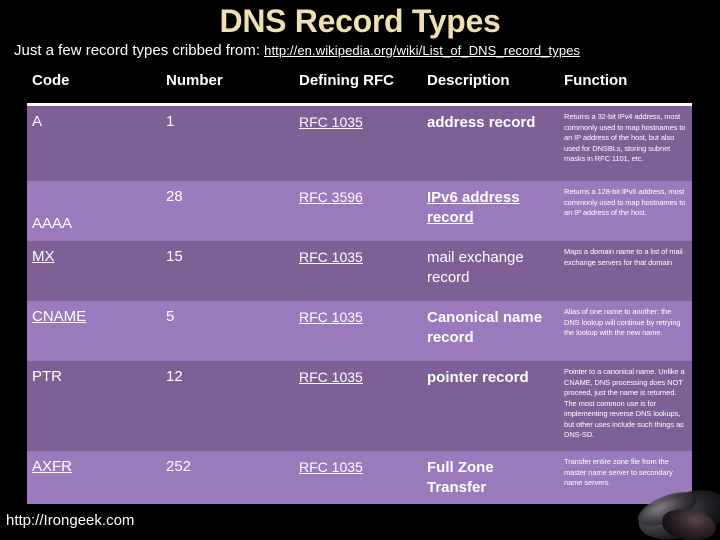  I want to click on cell-code: MX, so click(97, 256).